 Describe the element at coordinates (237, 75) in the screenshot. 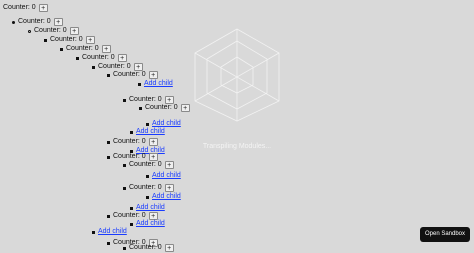

I see `codesandbox-cube-icon` at that location.